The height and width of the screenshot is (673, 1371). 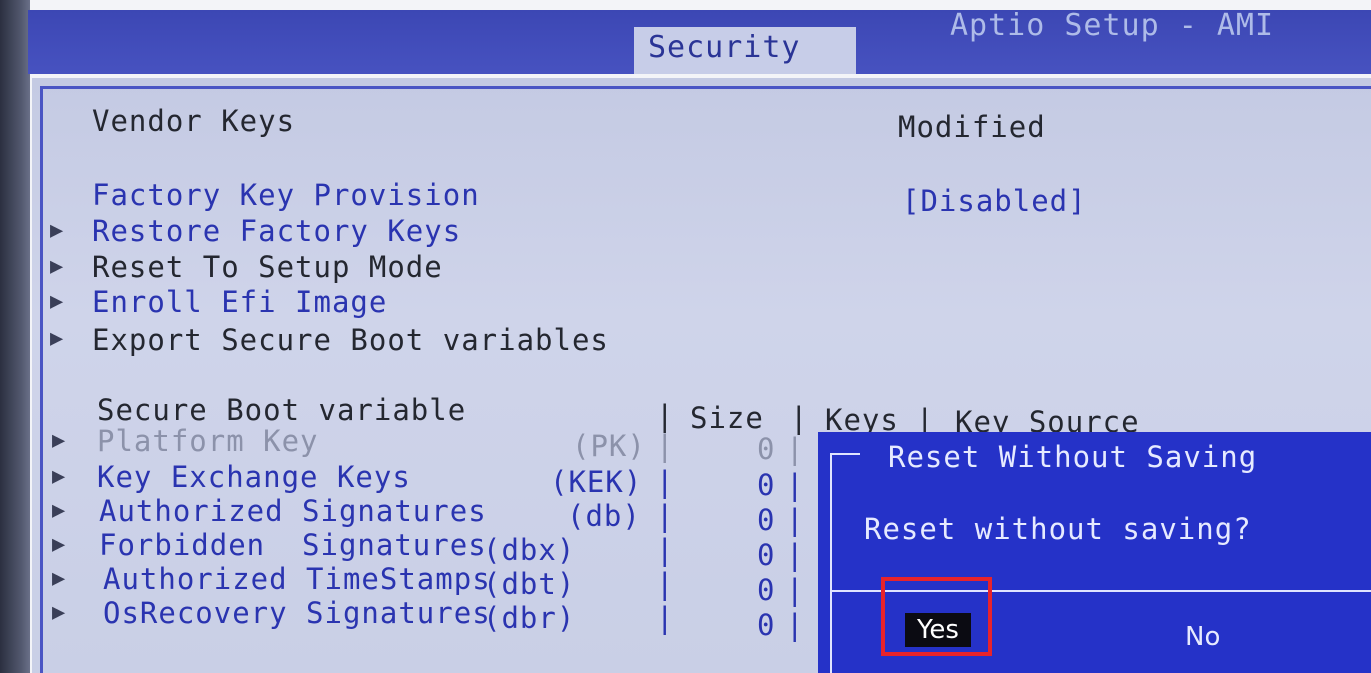 What do you see at coordinates (604, 516) in the screenshot?
I see `variable-abbr: (db)` at bounding box center [604, 516].